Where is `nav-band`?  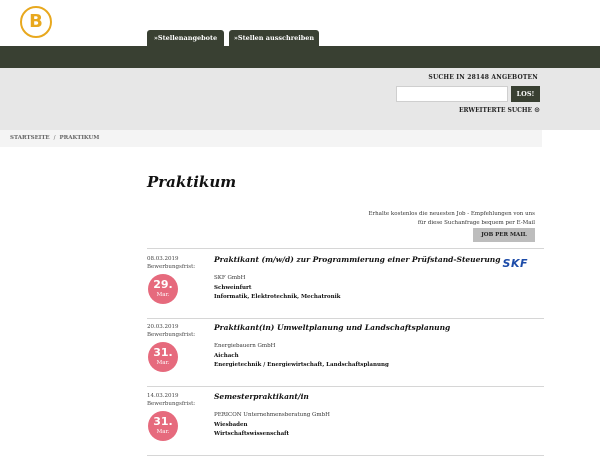 nav-band is located at coordinates (300, 57).